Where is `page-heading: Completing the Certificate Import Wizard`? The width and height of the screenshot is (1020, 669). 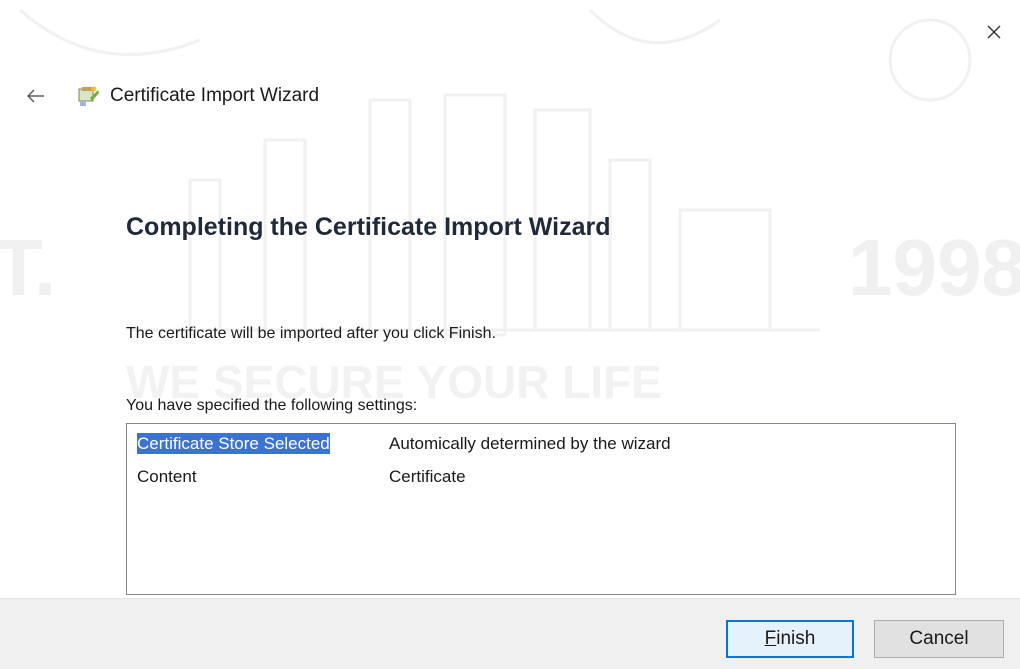
page-heading: Completing the Certificate Import Wizard is located at coordinates (368, 227).